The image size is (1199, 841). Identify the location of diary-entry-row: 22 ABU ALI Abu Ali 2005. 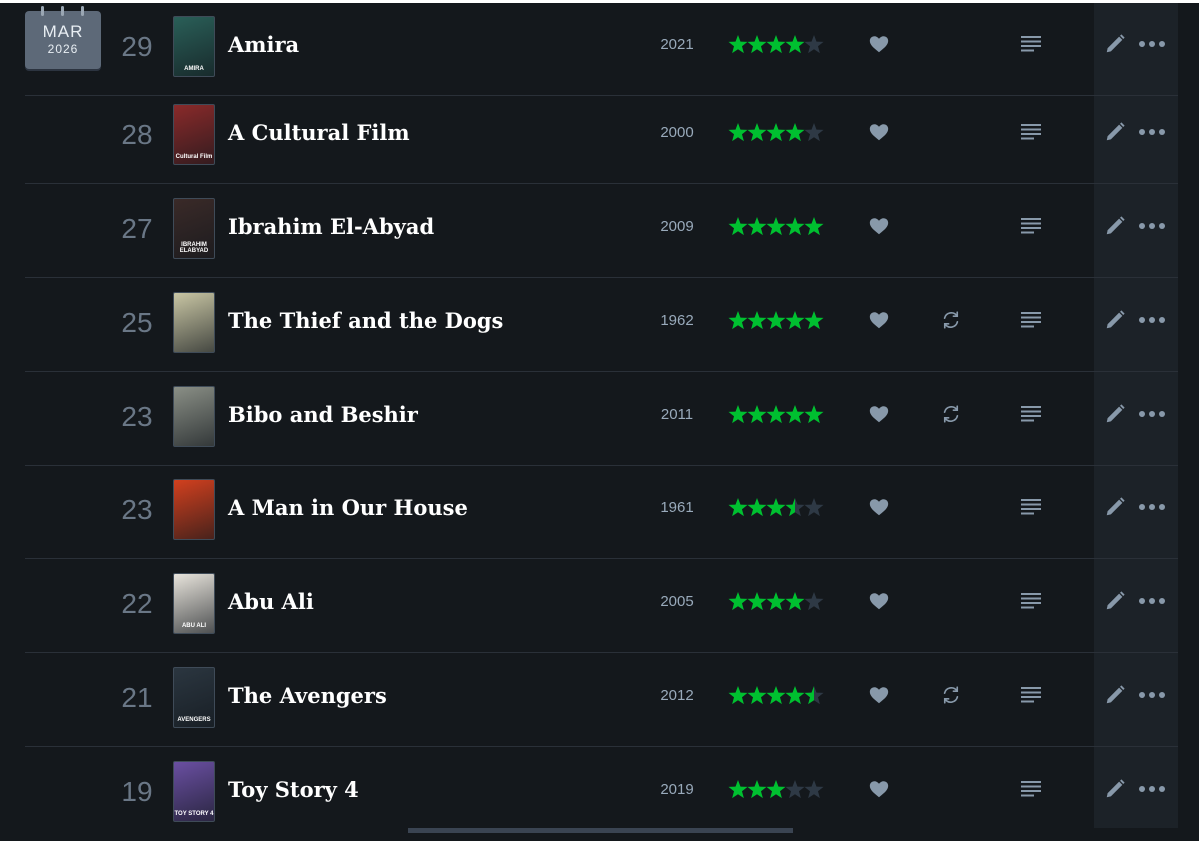
(599, 606).